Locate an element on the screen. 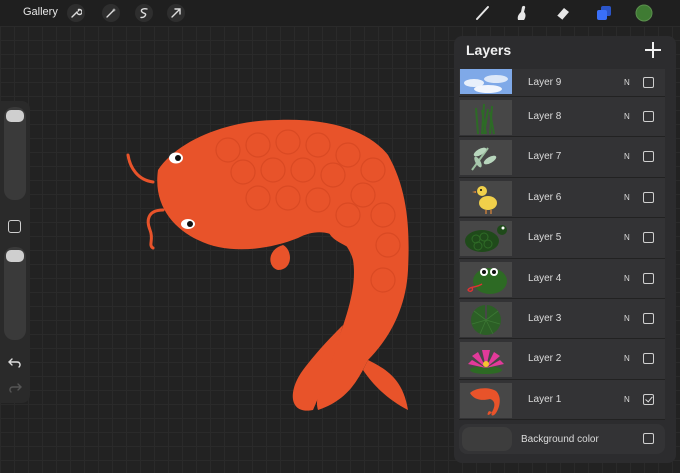 The height and width of the screenshot is (473, 680). redo-icon is located at coordinates (15, 388).